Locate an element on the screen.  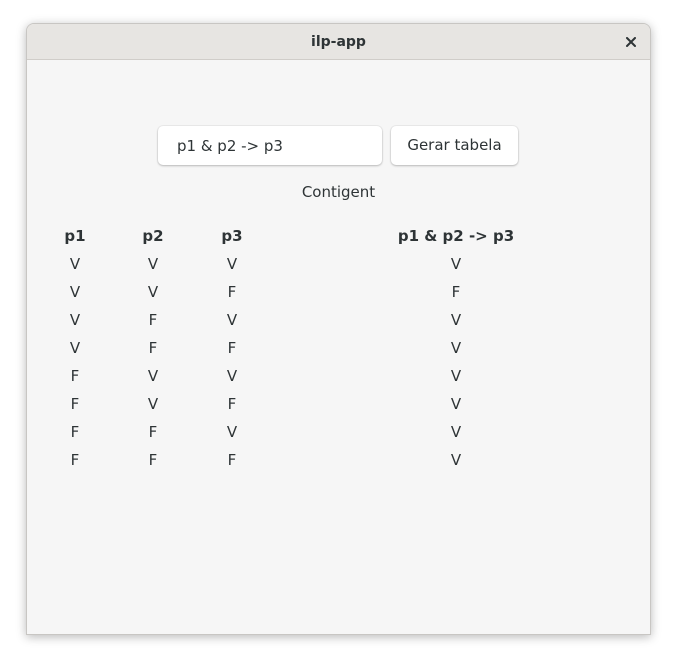
table-row: F V F V is located at coordinates (338, 404).